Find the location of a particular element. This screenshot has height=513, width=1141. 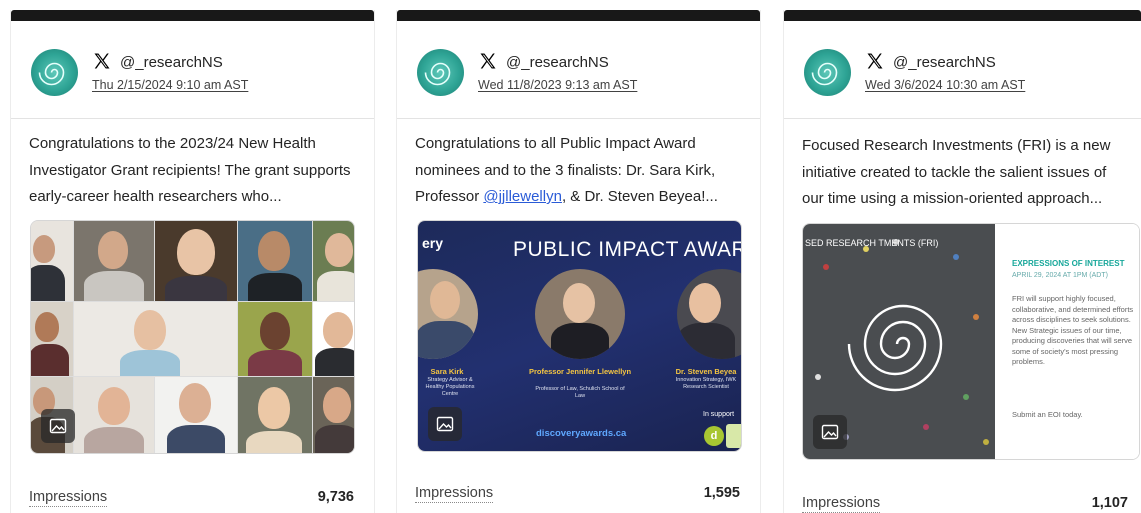

finalist-name: Professor Jennifer Llewellyn is located at coordinates (580, 371).